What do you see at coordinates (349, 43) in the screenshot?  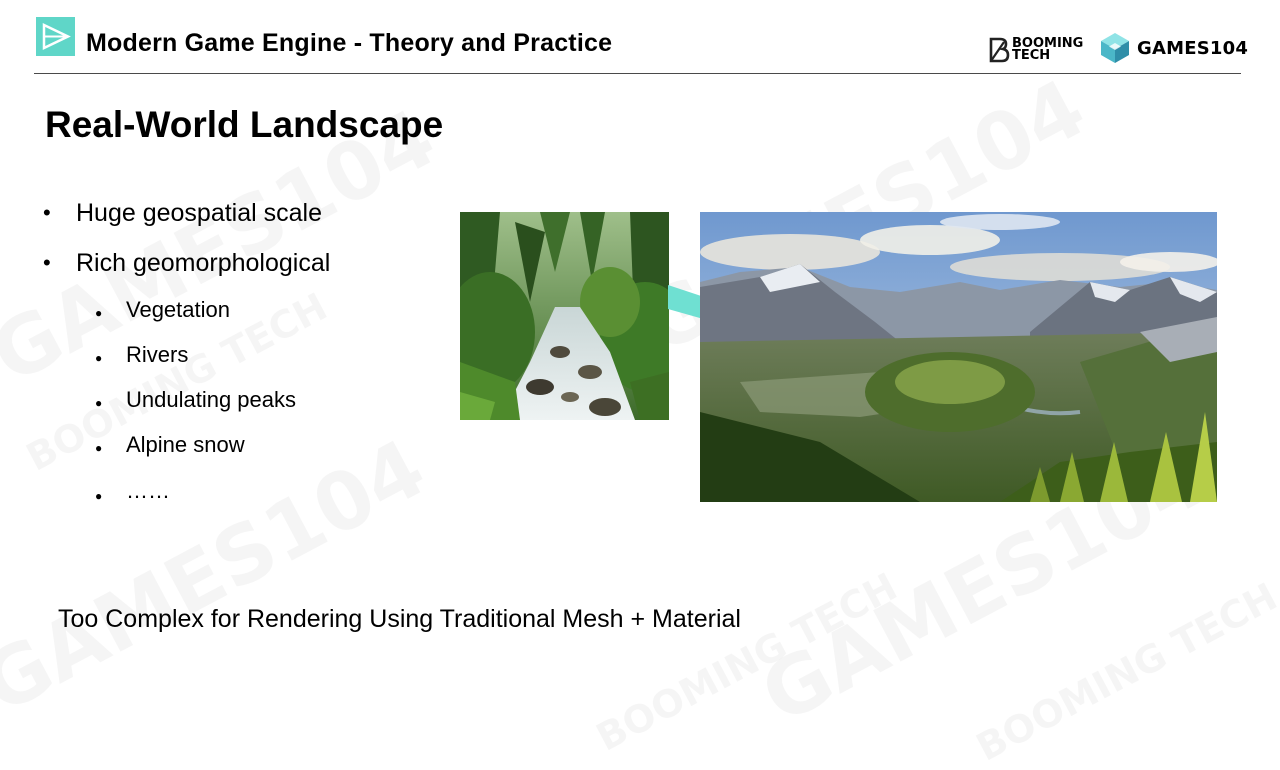 I see `course-title: Modern Game Engine - Theory and Practice` at bounding box center [349, 43].